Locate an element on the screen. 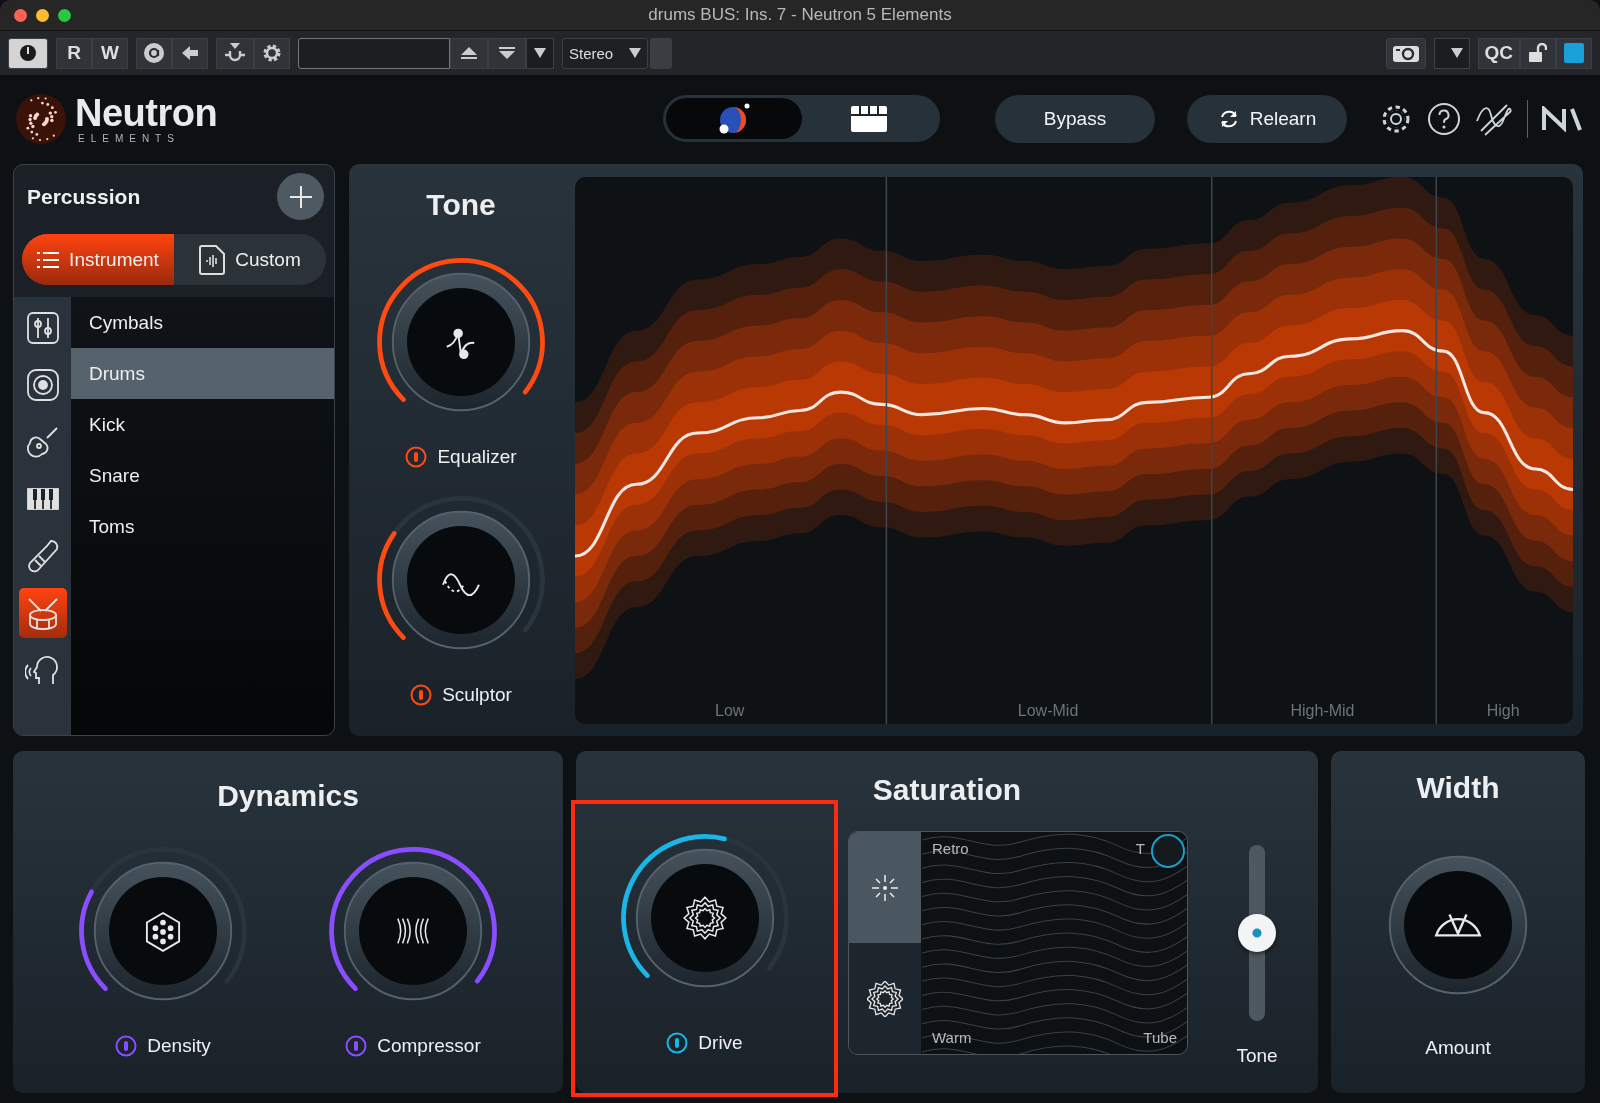 The height and width of the screenshot is (1103, 1600). pad-label: Tube is located at coordinates (1160, 1037).